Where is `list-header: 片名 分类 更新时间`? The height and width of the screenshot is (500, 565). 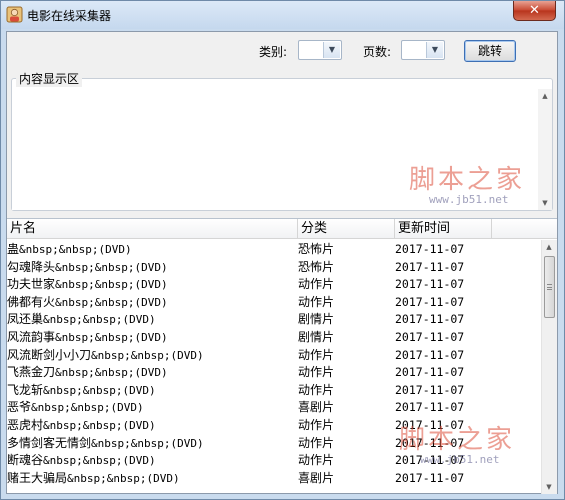 list-header: 片名 分类 更新时间 is located at coordinates (282, 229).